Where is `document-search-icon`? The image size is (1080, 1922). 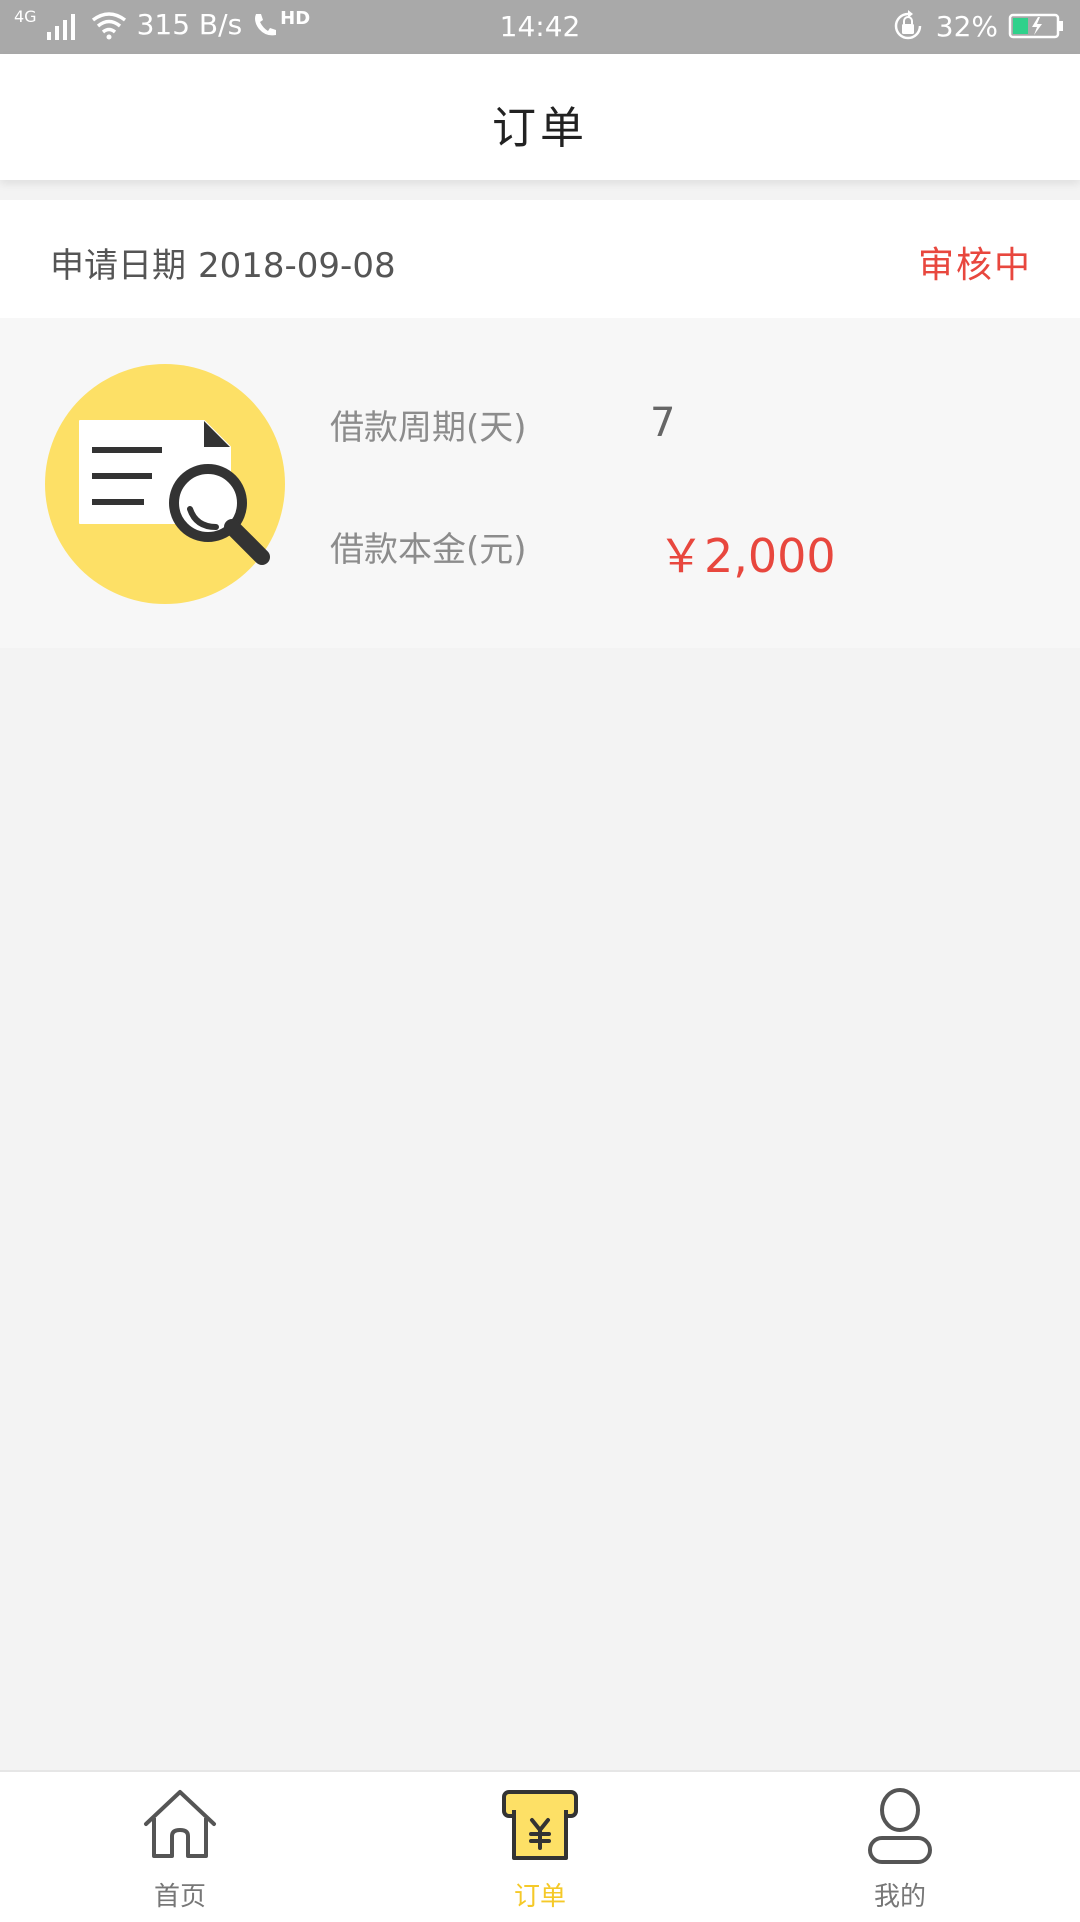
document-search-icon is located at coordinates (165, 484).